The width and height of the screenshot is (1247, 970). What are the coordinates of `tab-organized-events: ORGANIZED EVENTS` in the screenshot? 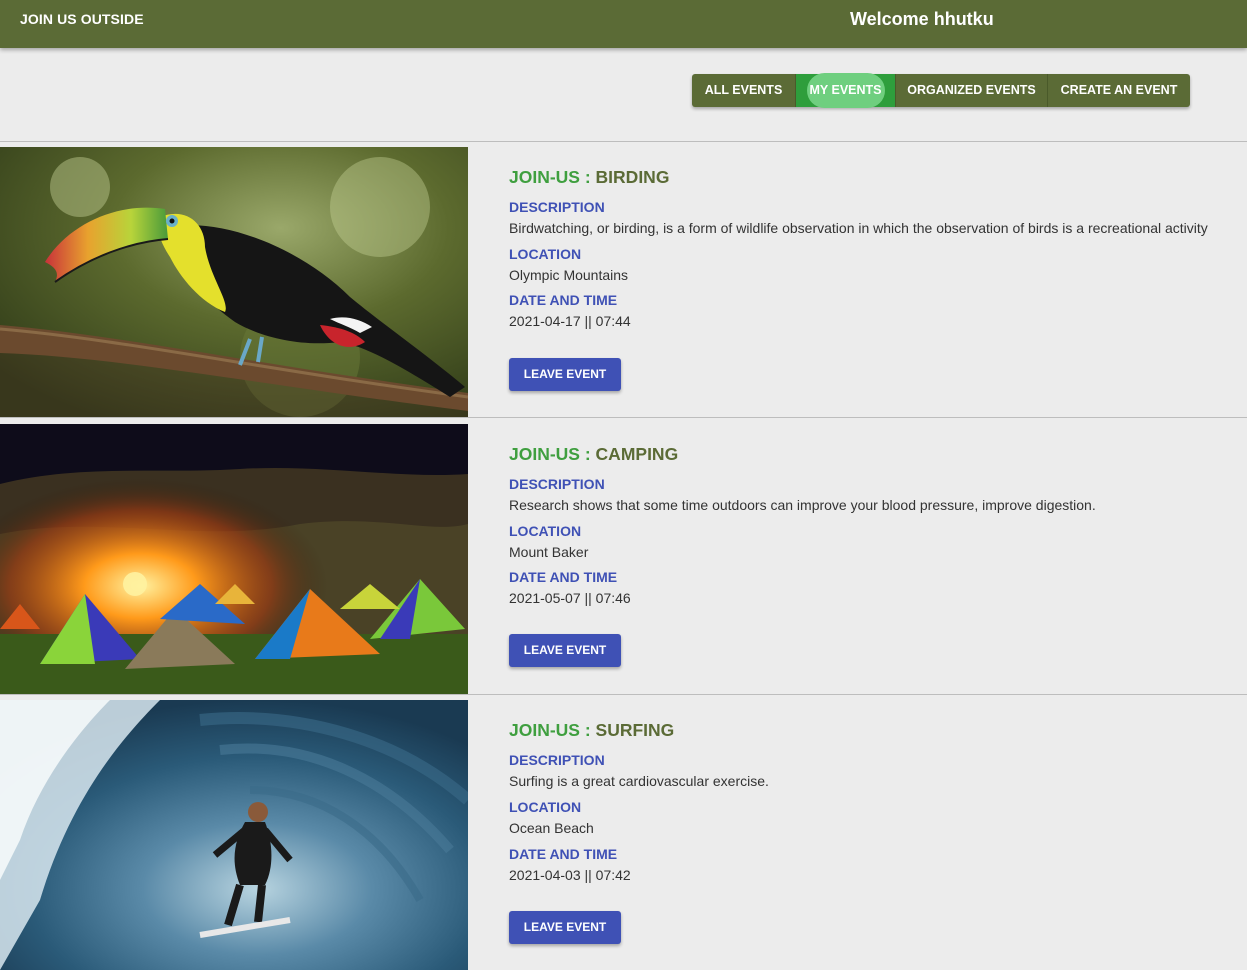 It's located at (972, 90).